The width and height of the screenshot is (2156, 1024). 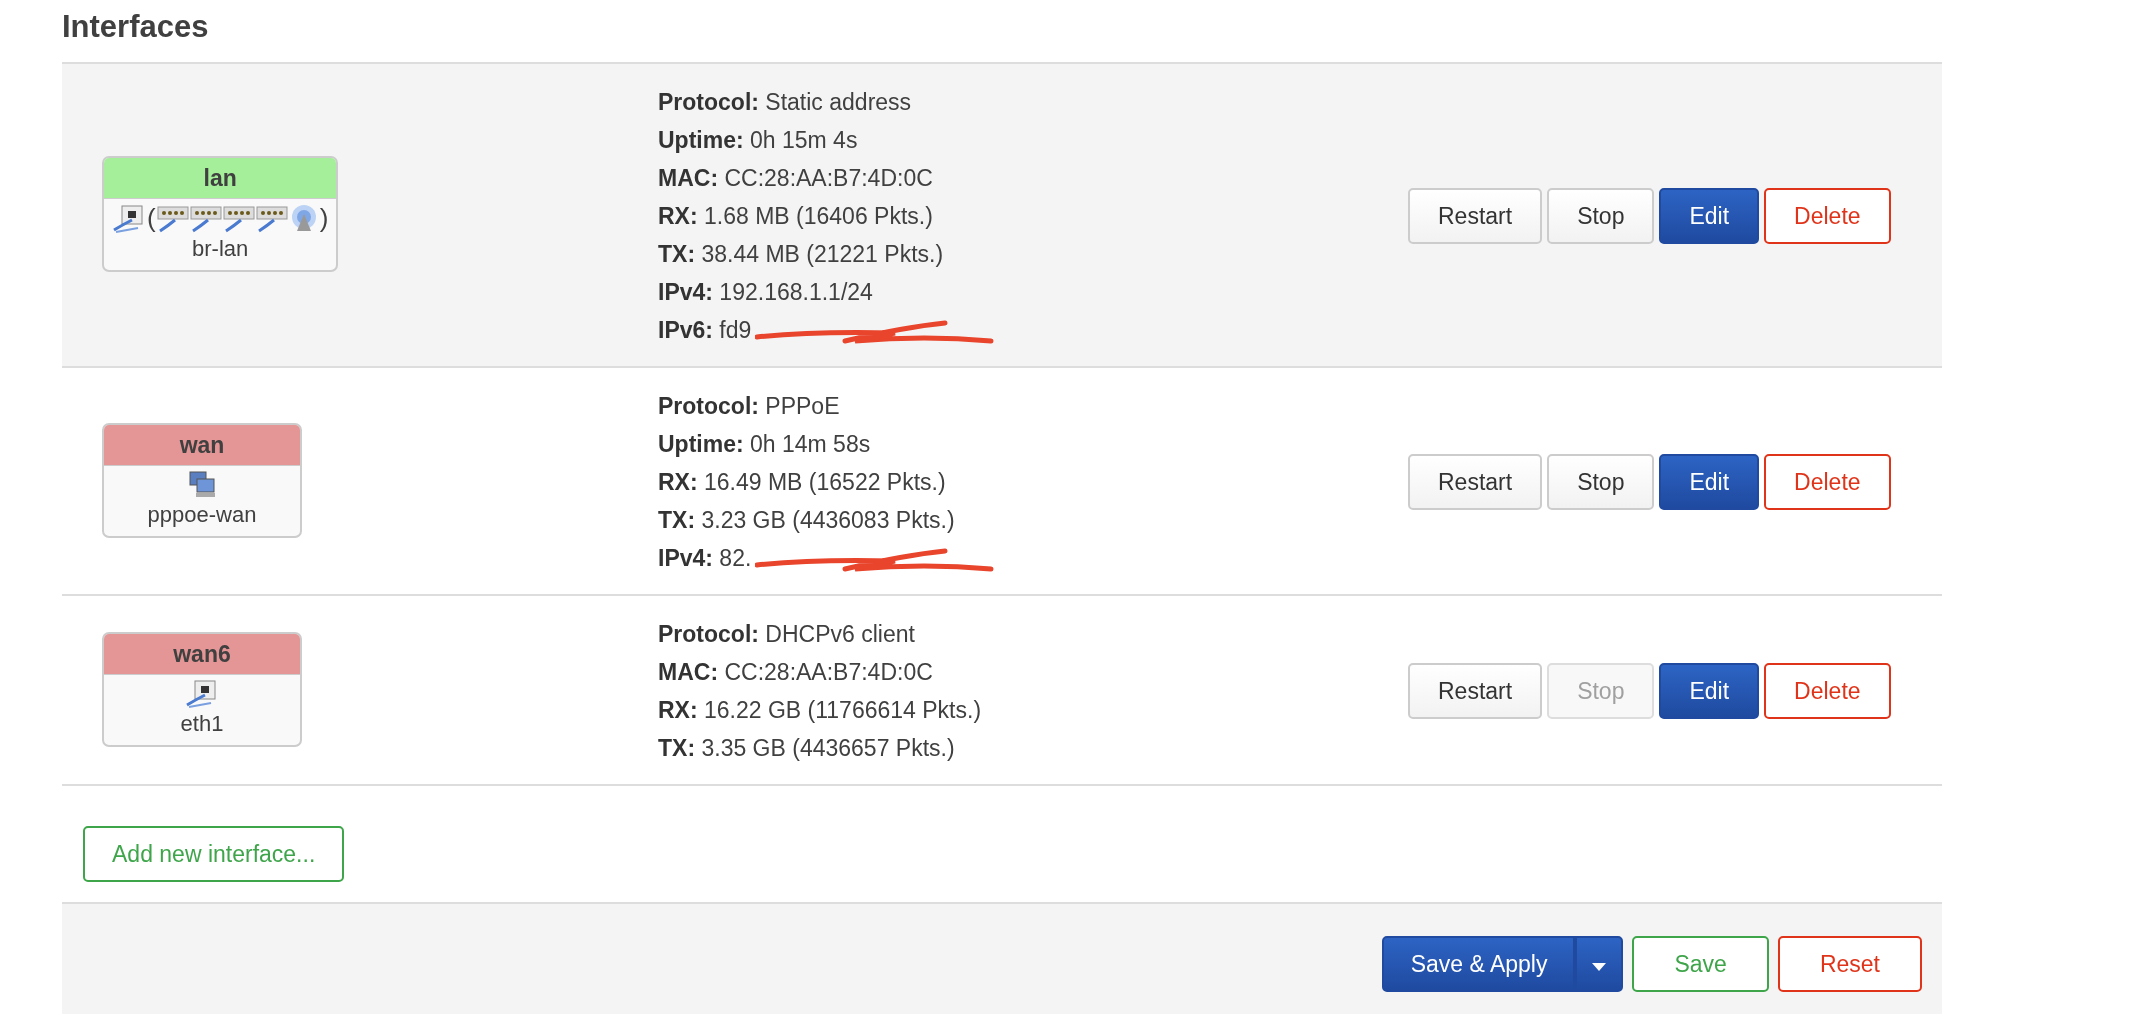 I want to click on computers-icon, so click(x=202, y=484).